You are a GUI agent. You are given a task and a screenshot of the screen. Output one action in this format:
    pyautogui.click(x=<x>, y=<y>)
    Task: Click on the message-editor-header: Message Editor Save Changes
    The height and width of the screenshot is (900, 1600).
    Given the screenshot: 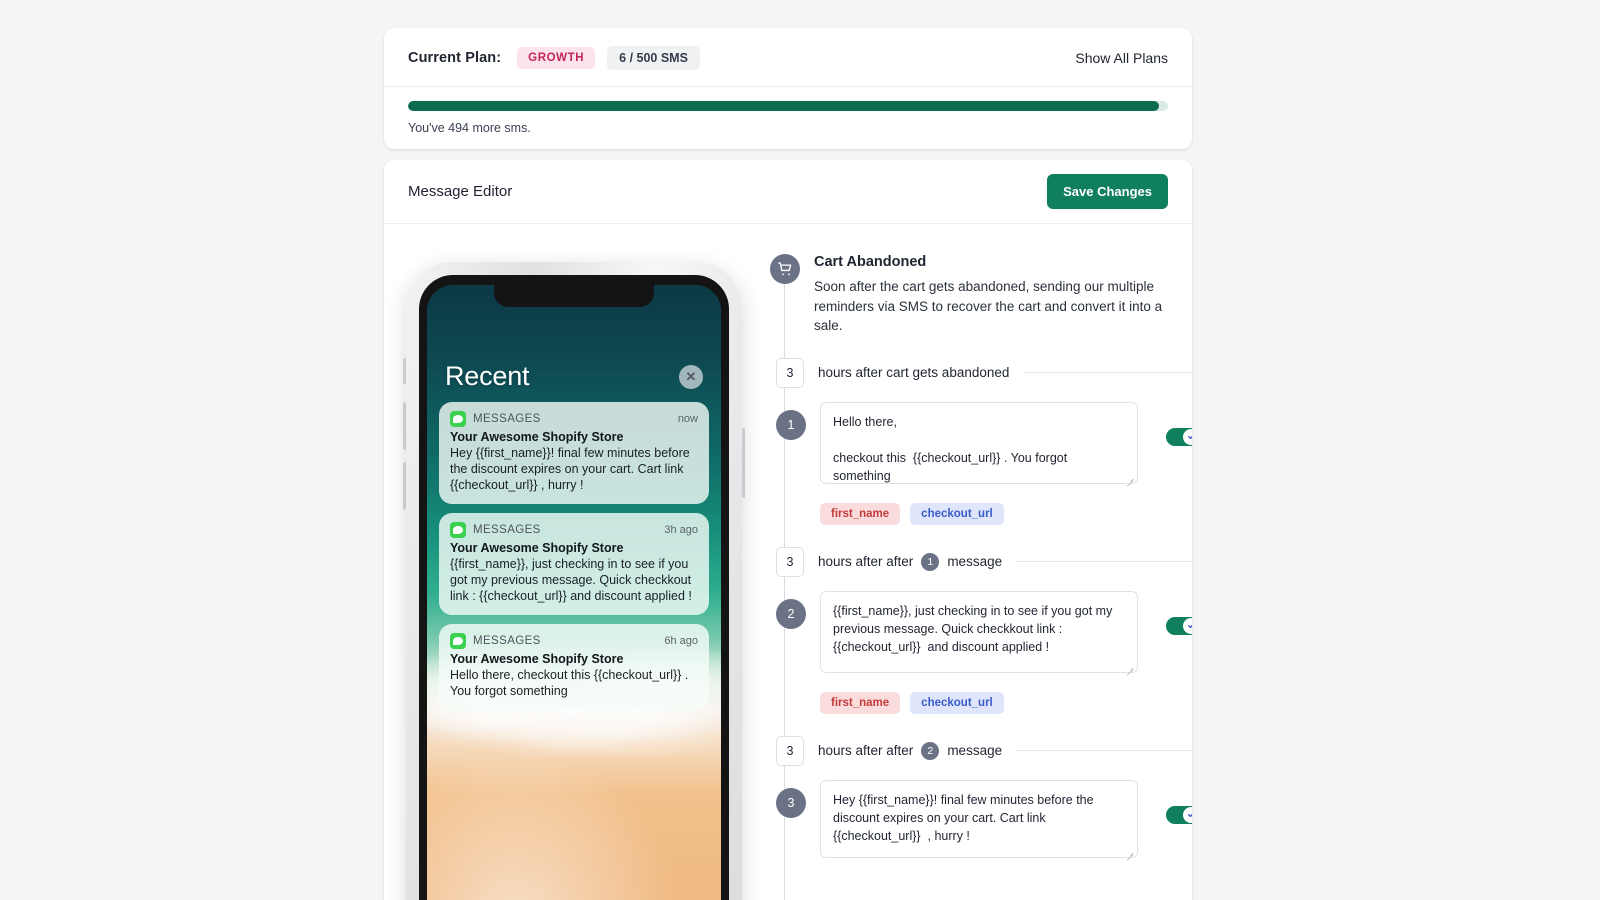 What is the action you would take?
    pyautogui.click(x=788, y=192)
    